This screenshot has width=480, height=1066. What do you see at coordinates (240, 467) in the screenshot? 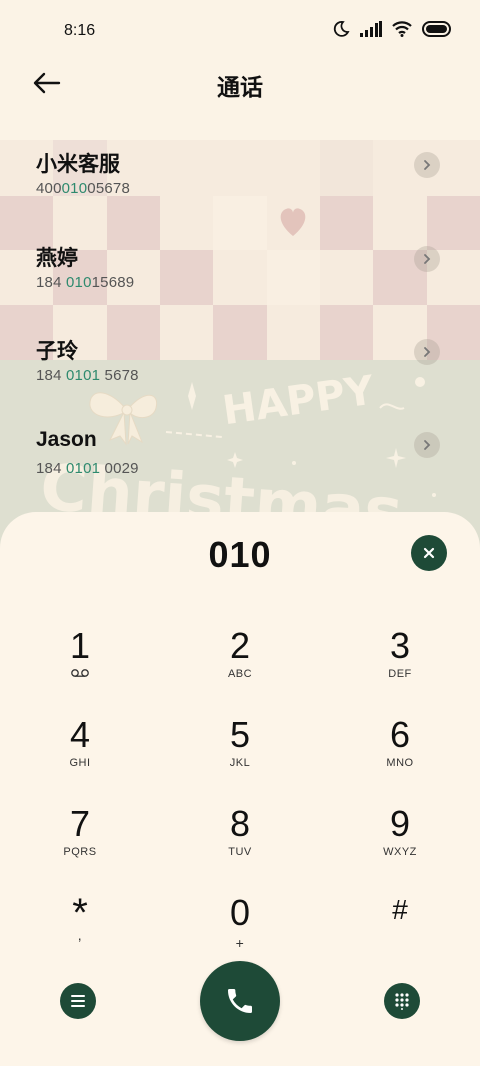
I see `contact-item: Jason 184 0101 0029` at bounding box center [240, 467].